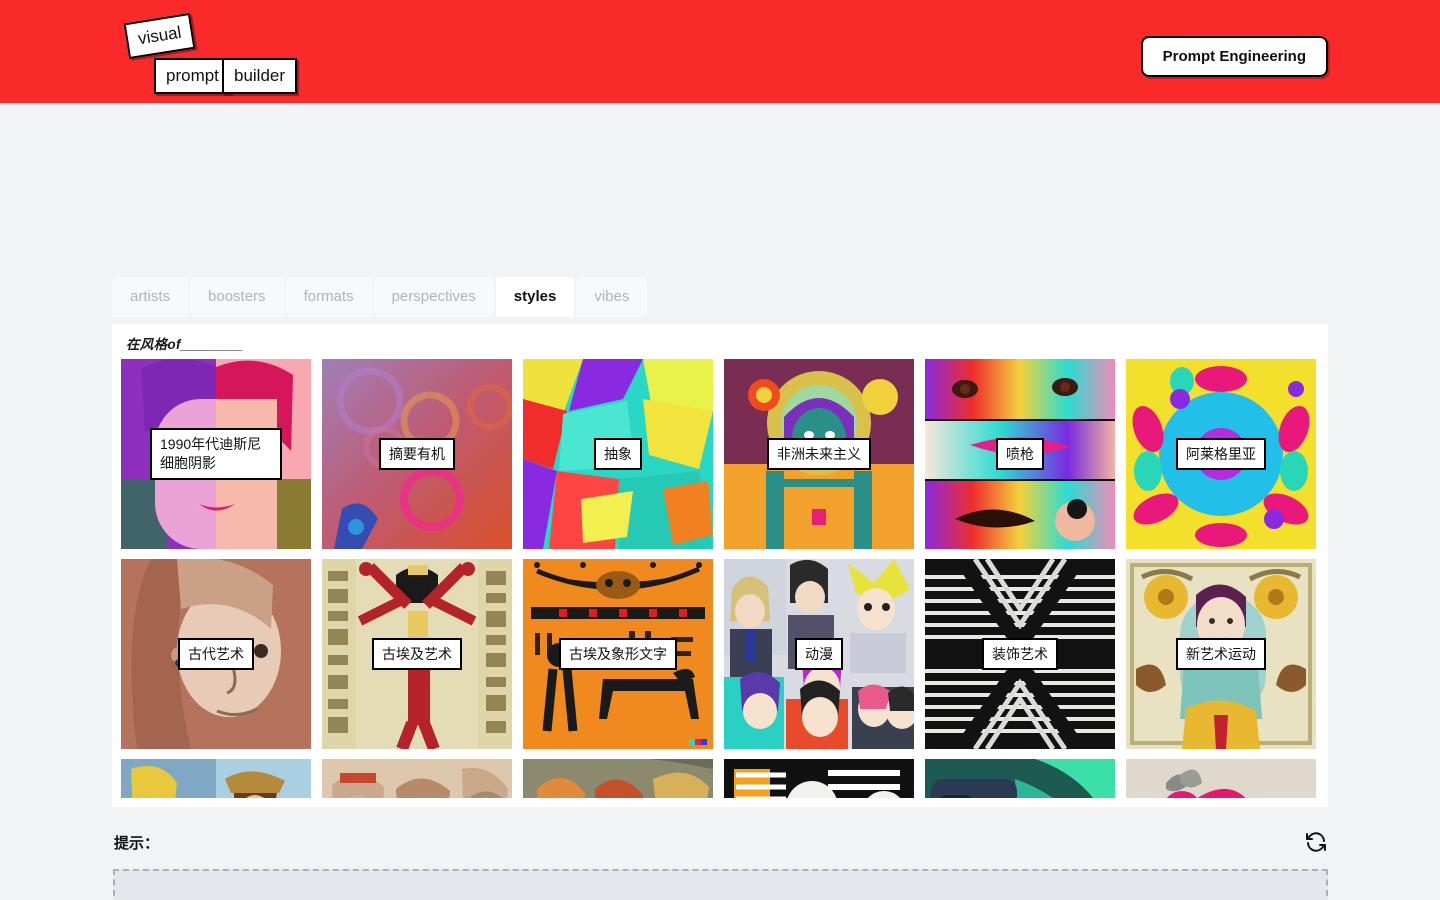 This screenshot has width=1440, height=900. I want to click on prompt-dropzone, so click(720, 884).